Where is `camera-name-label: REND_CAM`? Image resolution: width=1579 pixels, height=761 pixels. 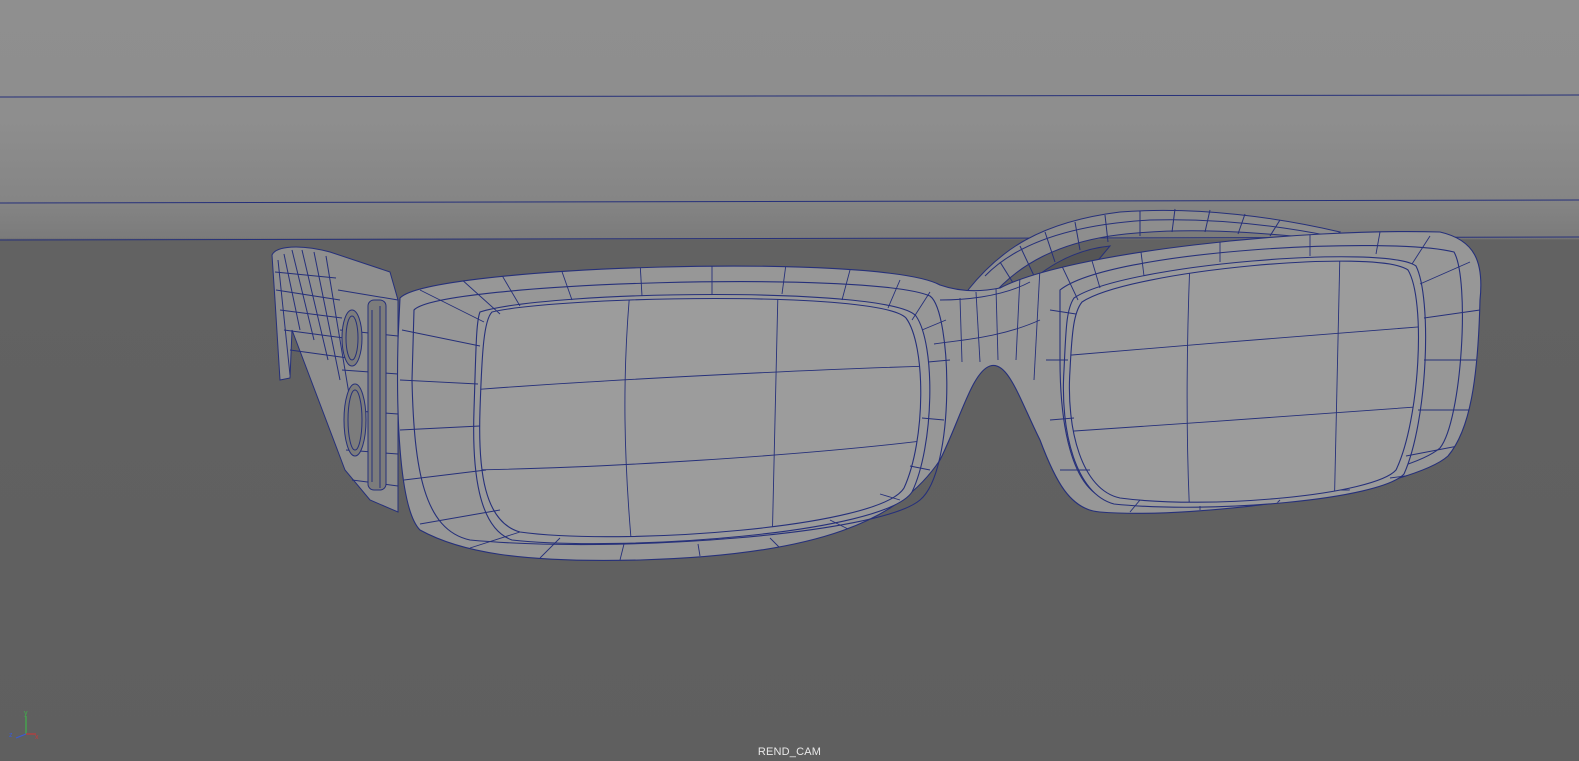
camera-name-label: REND_CAM is located at coordinates (789, 752).